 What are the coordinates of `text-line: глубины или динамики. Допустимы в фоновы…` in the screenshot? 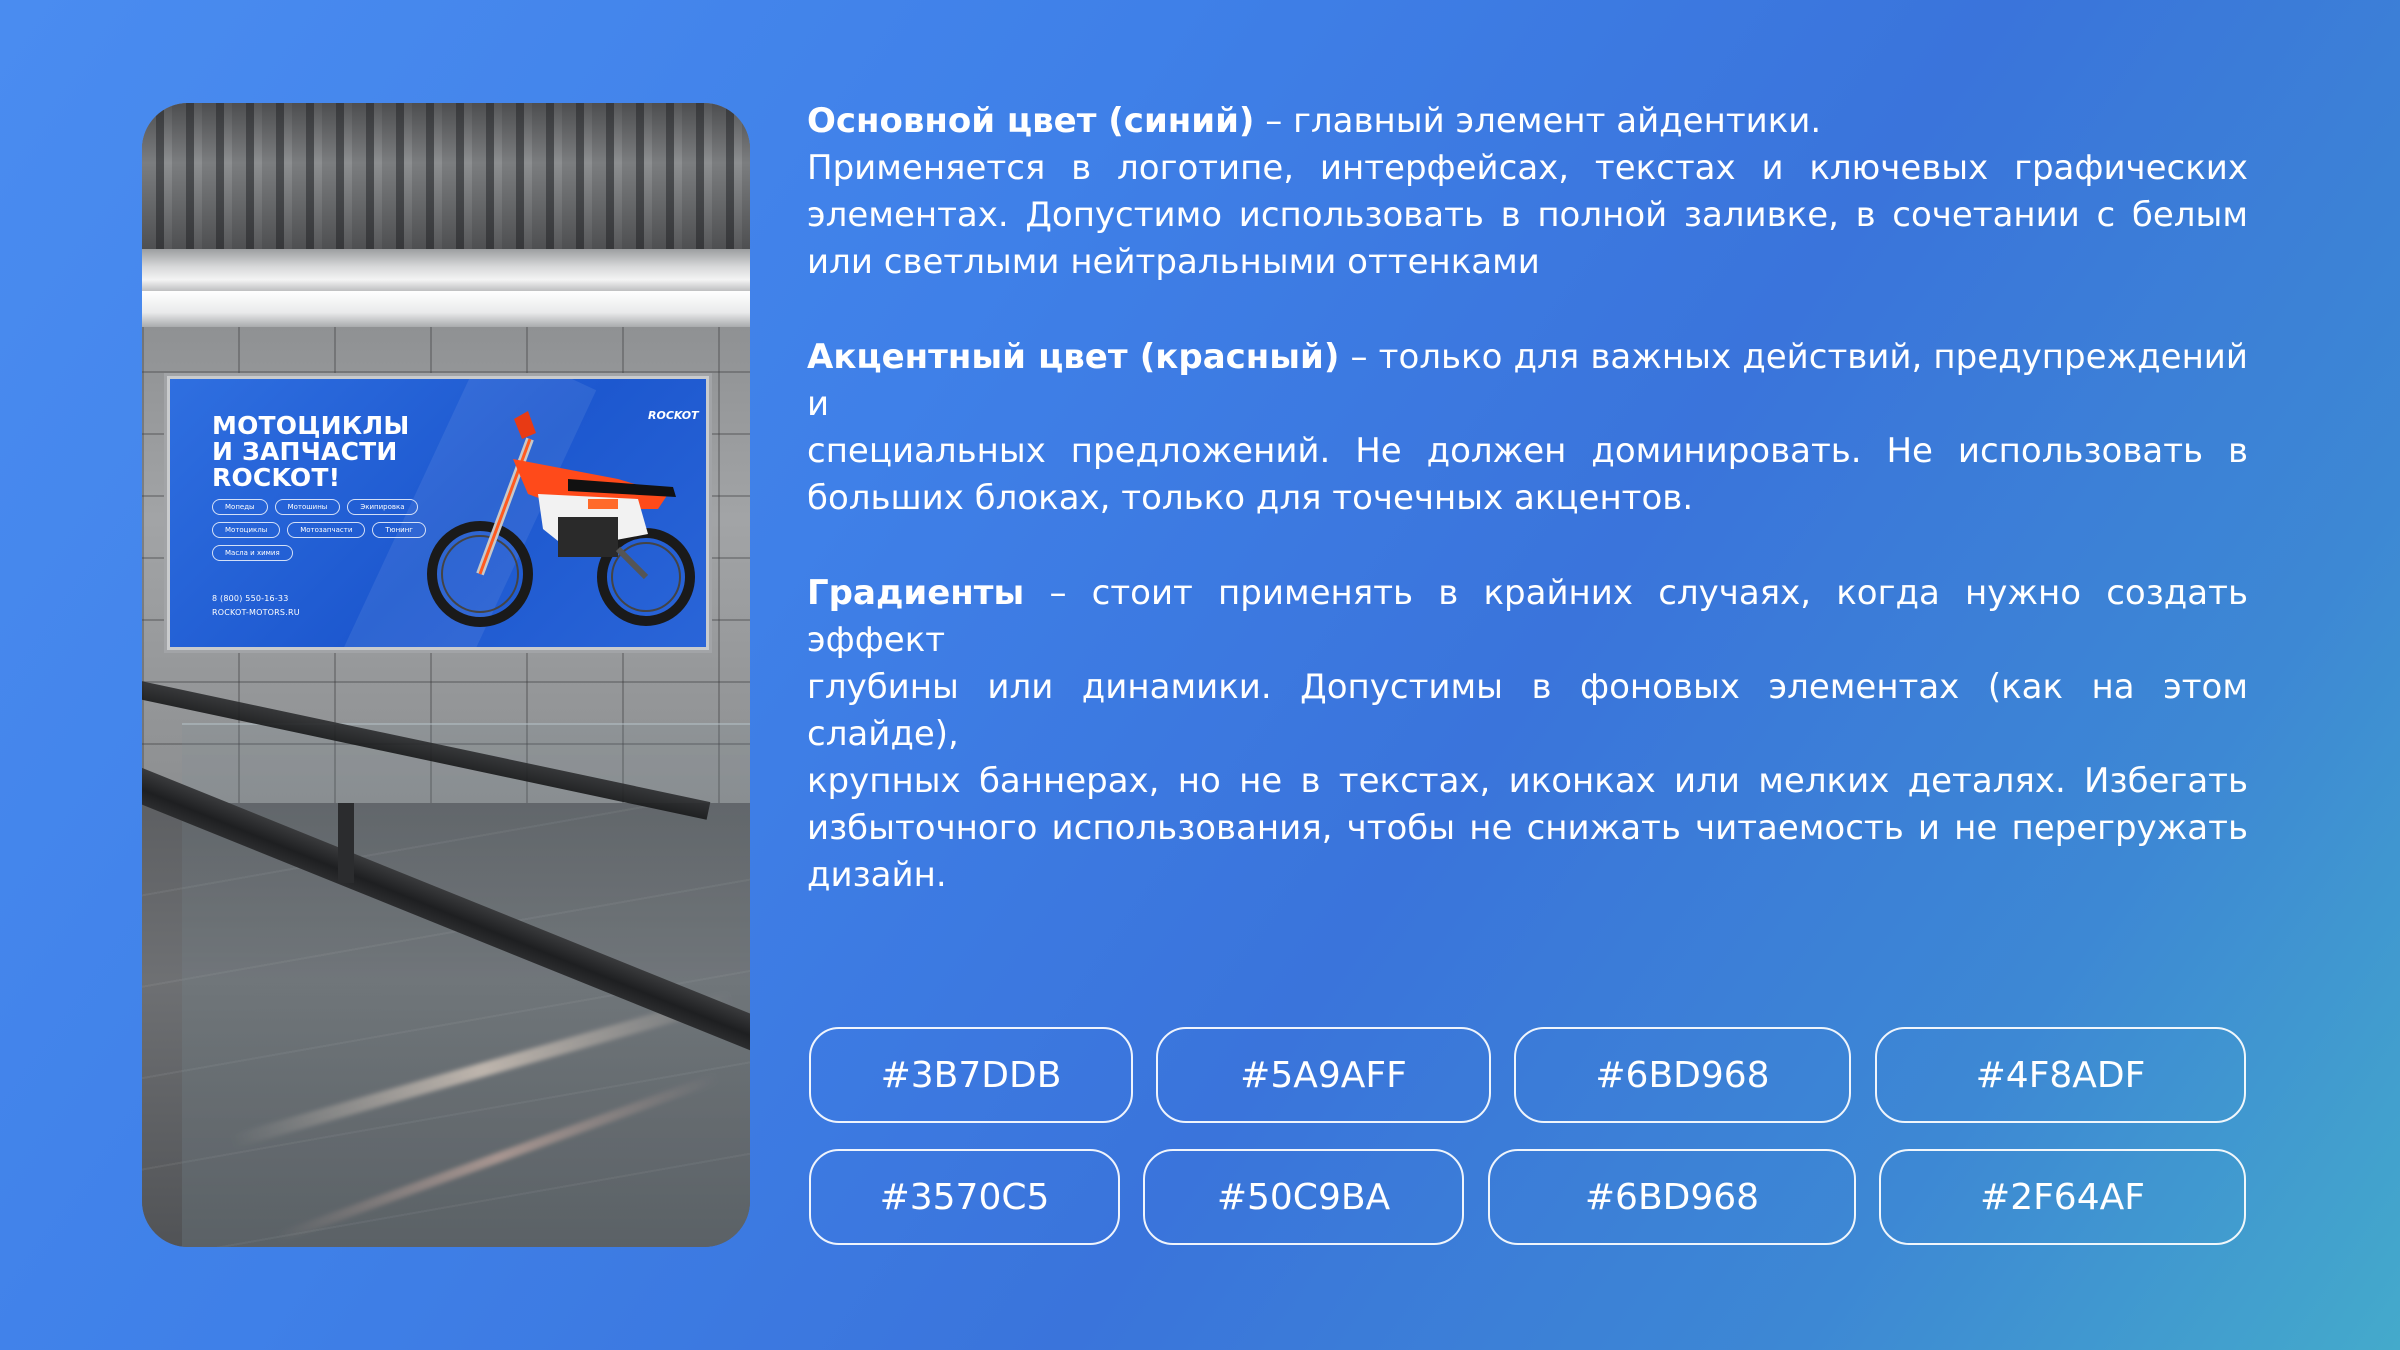 It's located at (1527, 710).